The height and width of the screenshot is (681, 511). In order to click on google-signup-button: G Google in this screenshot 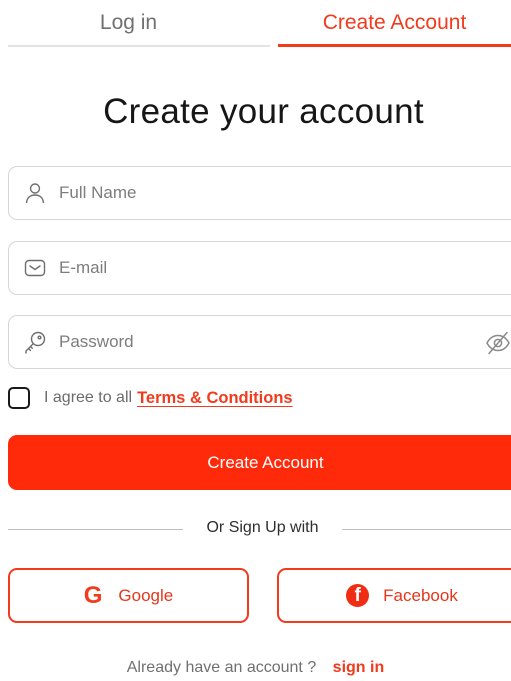, I will do `click(128, 595)`.